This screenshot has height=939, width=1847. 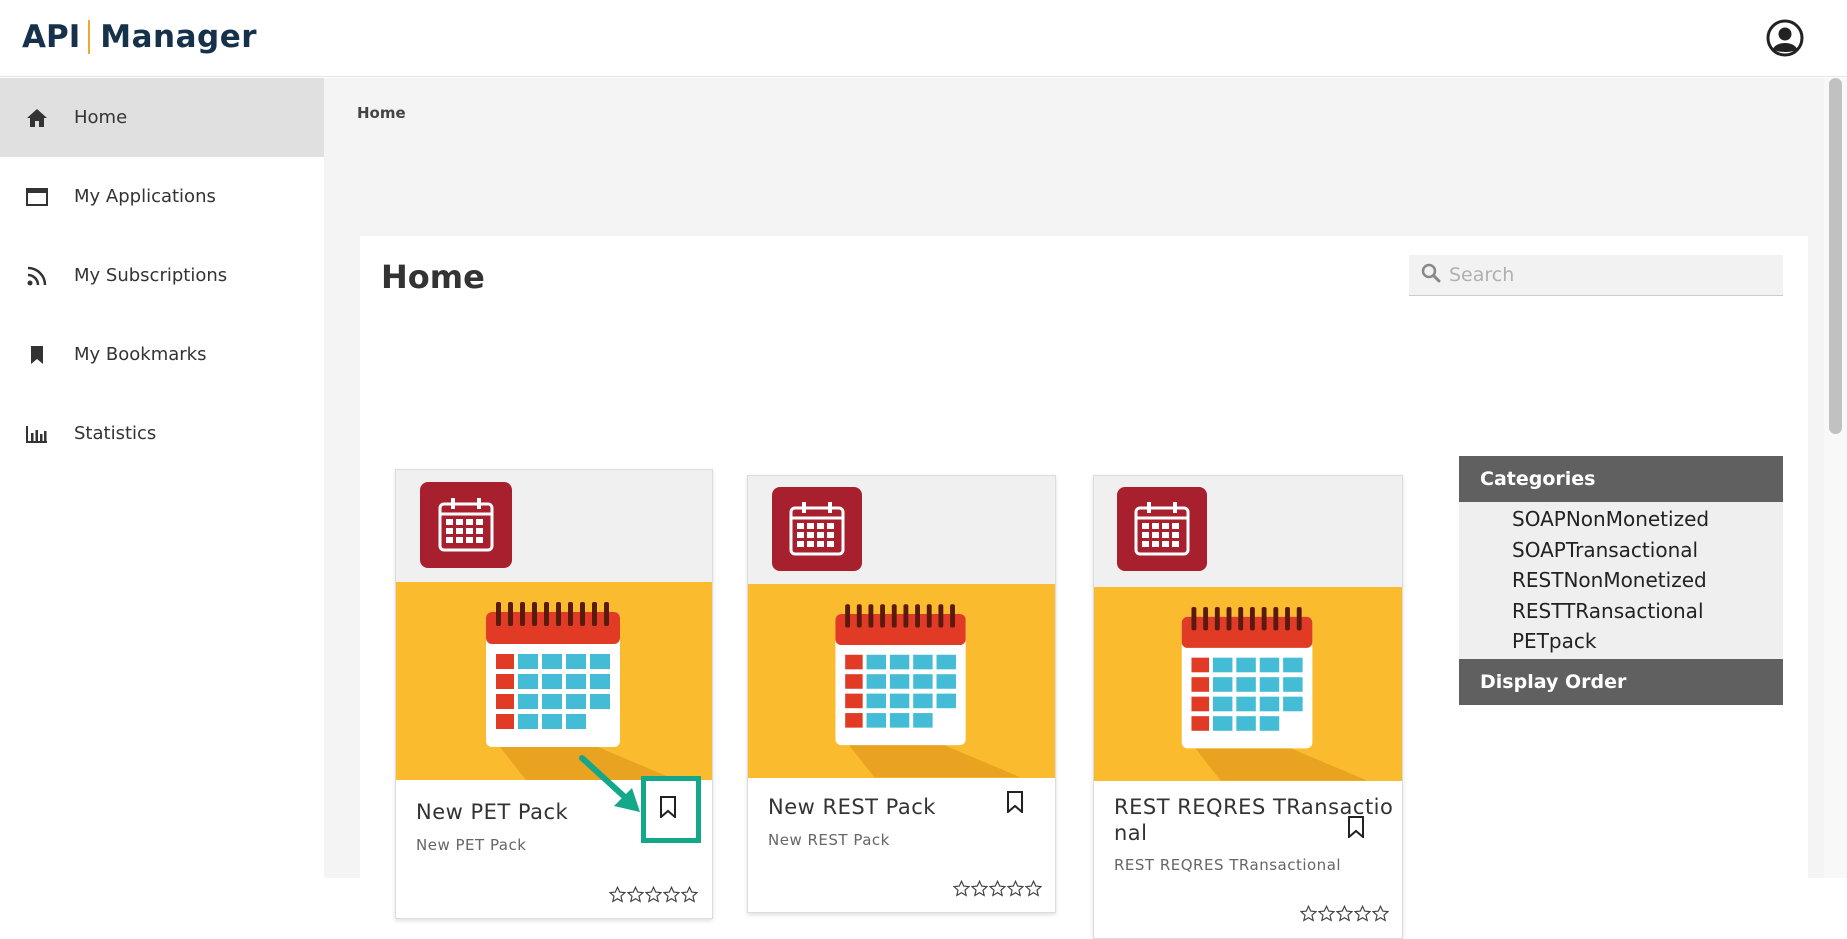 I want to click on user-avatar-icon, so click(x=1785, y=38).